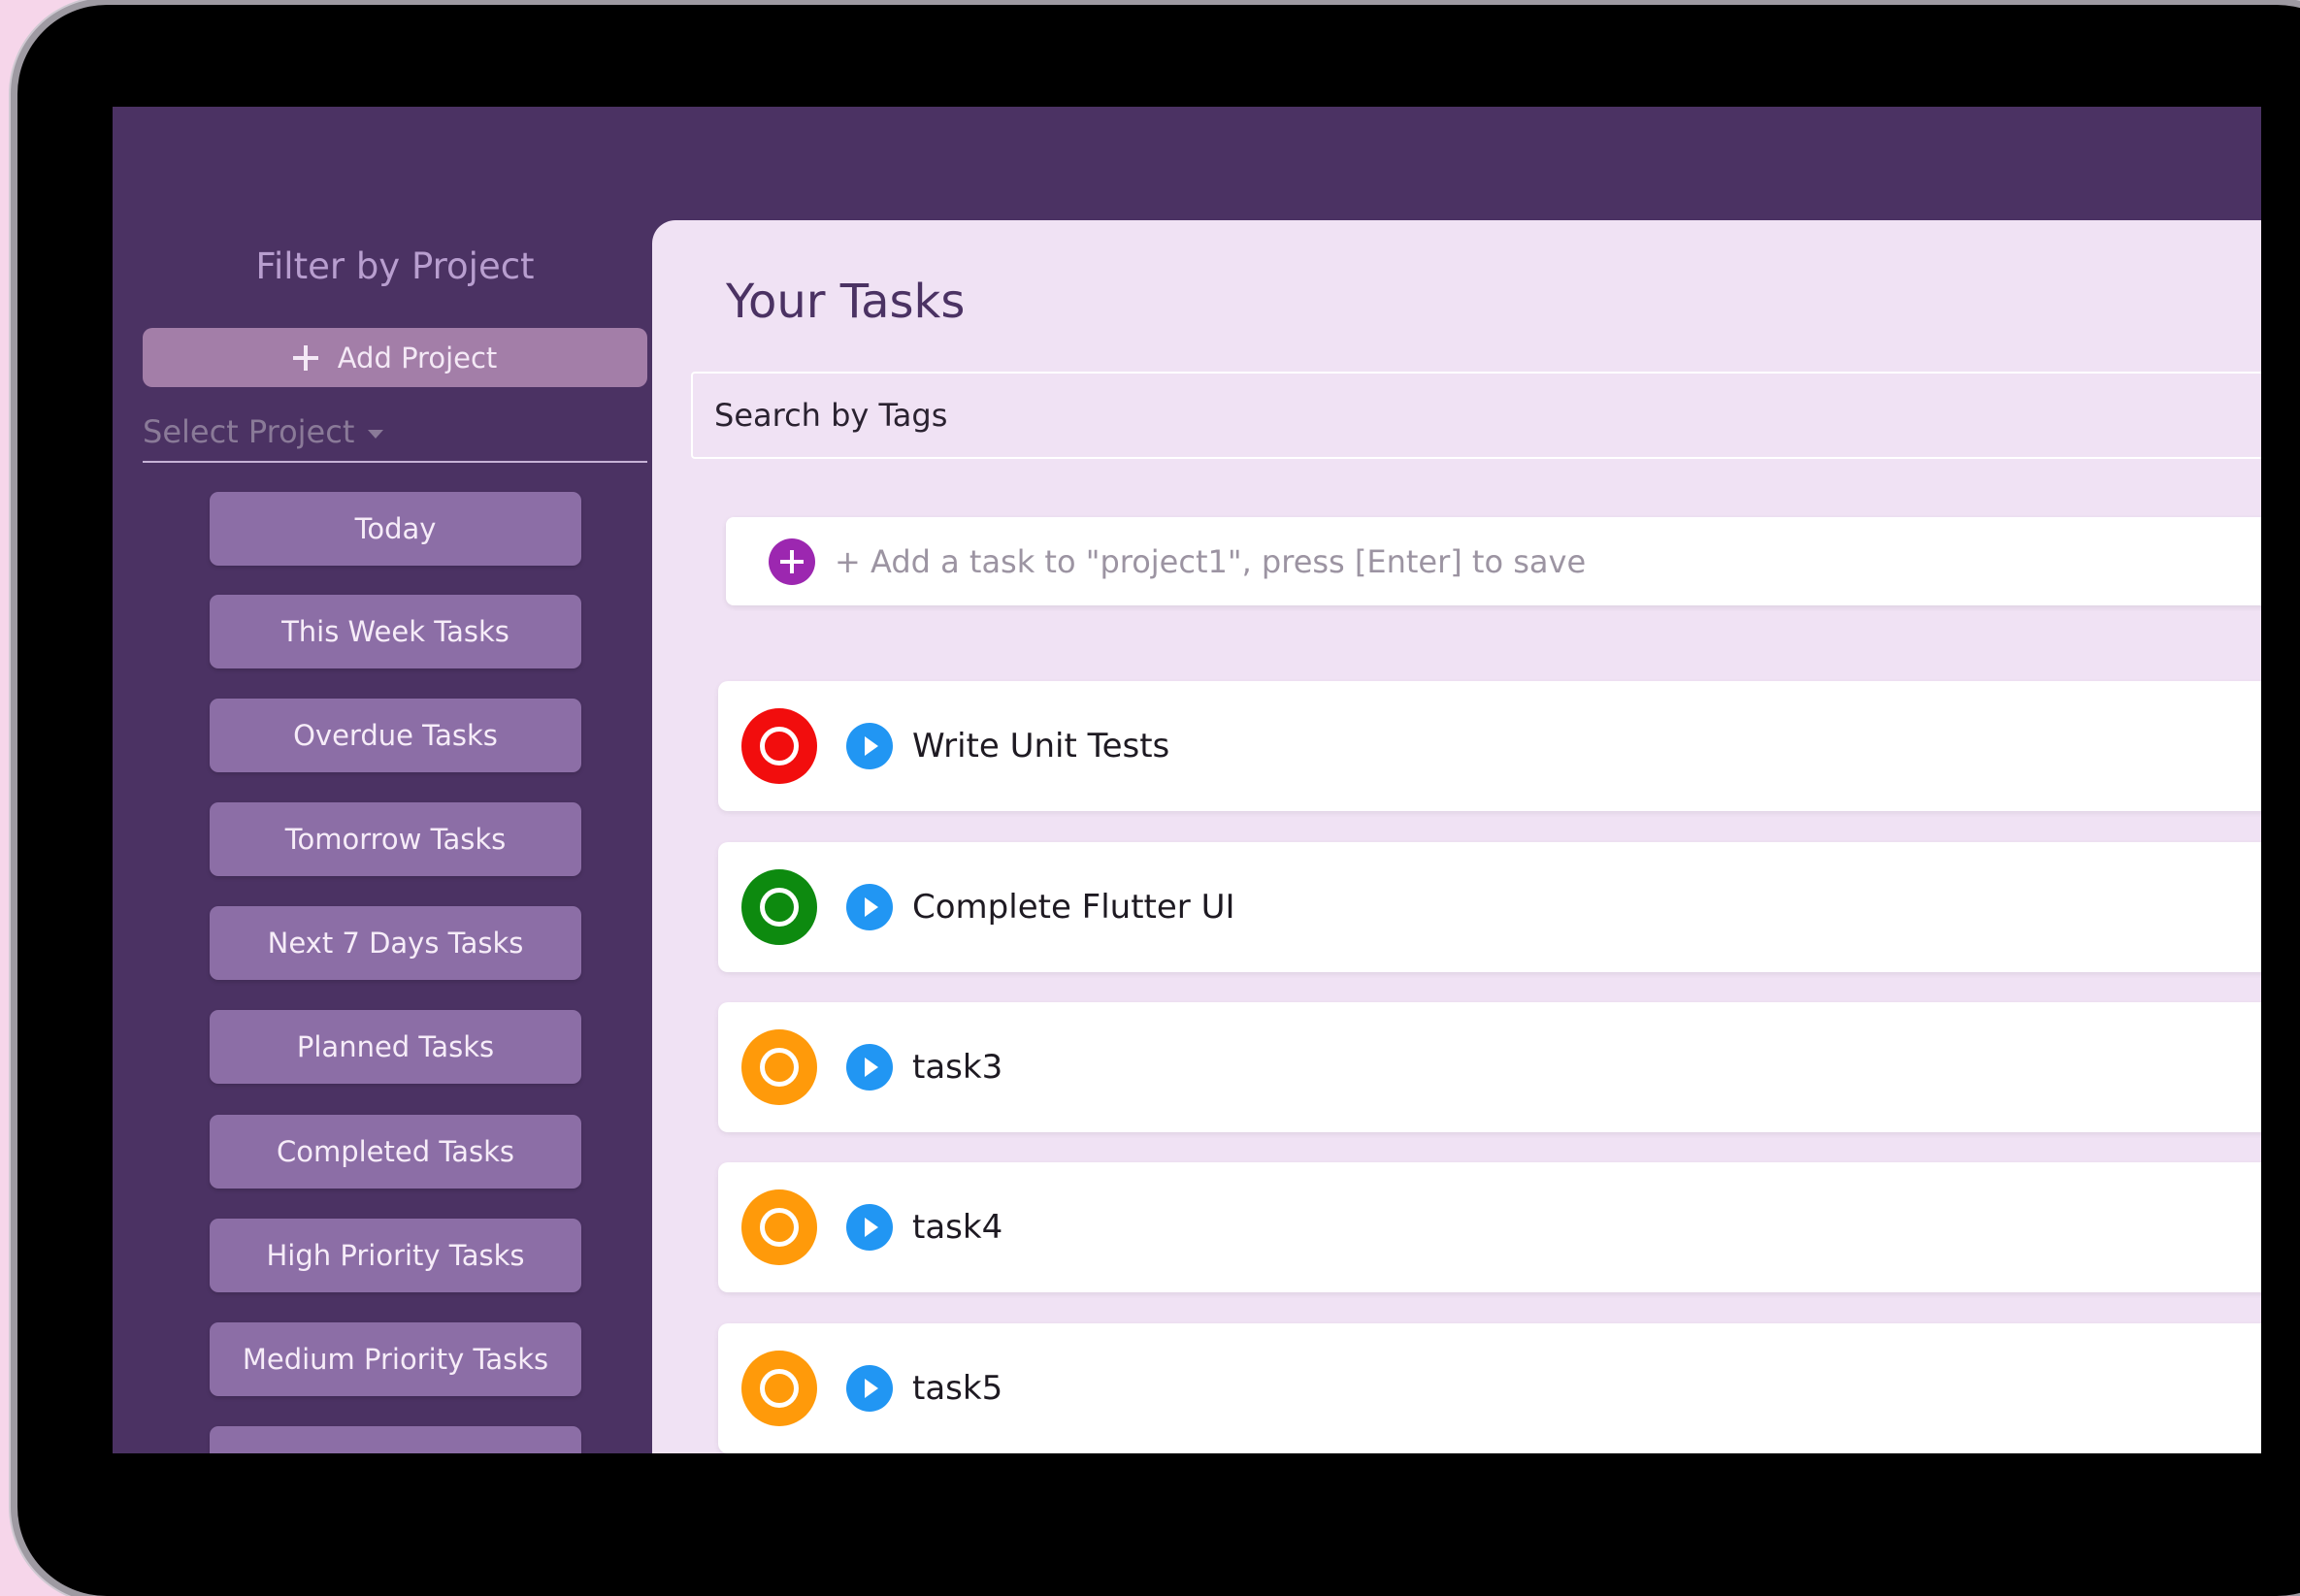 The image size is (2300, 1596). I want to click on task-name: task4, so click(958, 1227).